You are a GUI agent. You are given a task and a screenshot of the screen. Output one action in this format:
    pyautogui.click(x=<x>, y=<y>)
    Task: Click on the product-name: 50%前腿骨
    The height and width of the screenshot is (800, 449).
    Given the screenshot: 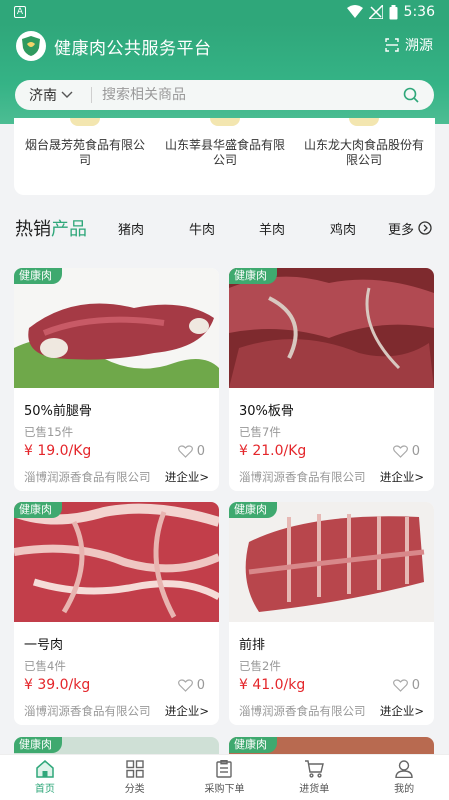 What is the action you would take?
    pyautogui.click(x=58, y=411)
    